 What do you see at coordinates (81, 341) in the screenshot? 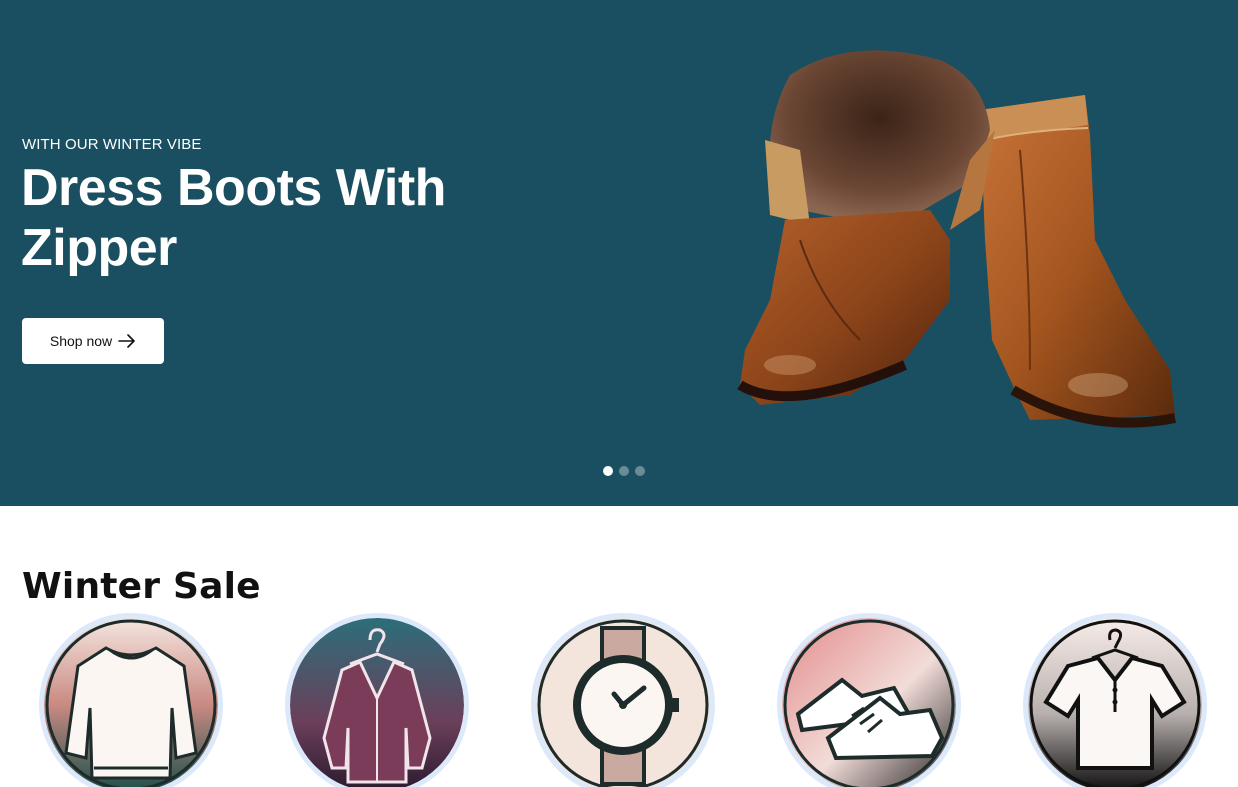
I see `shop-now-label: Shop now` at bounding box center [81, 341].